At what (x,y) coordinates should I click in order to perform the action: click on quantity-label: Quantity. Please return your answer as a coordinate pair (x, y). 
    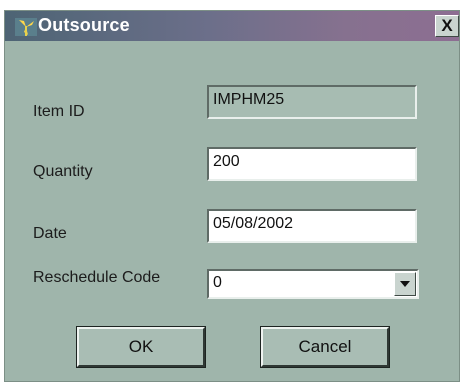
    Looking at the image, I should click on (63, 171).